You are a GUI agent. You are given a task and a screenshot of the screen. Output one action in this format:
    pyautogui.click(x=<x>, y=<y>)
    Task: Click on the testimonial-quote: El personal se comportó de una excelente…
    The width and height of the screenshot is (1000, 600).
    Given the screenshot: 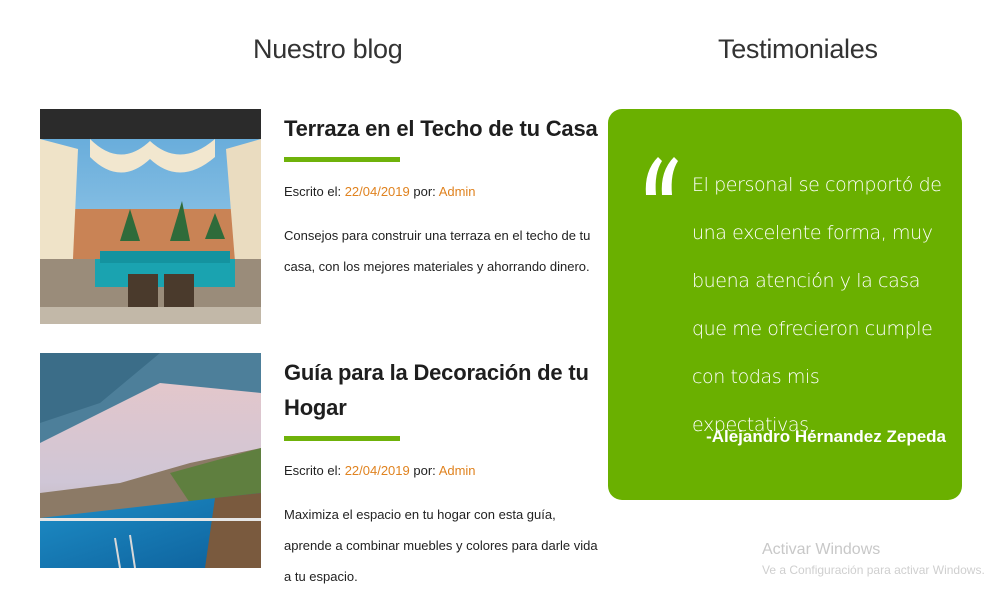 What is the action you would take?
    pyautogui.click(x=817, y=305)
    